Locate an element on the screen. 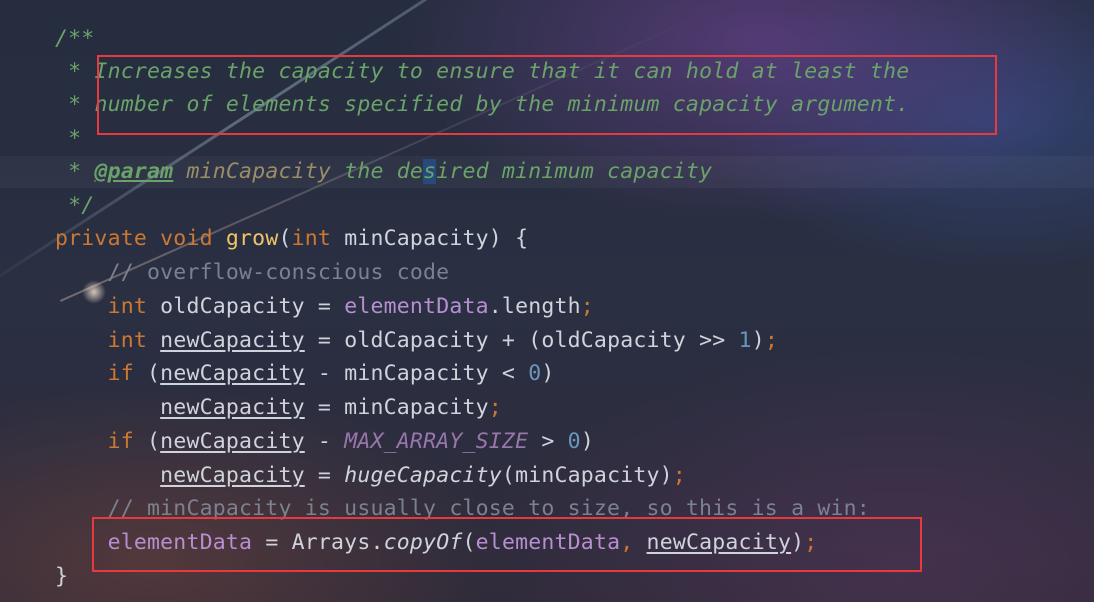 The height and width of the screenshot is (602, 1094). code-line-12: newCapacity = minCapacity; is located at coordinates (331, 407).